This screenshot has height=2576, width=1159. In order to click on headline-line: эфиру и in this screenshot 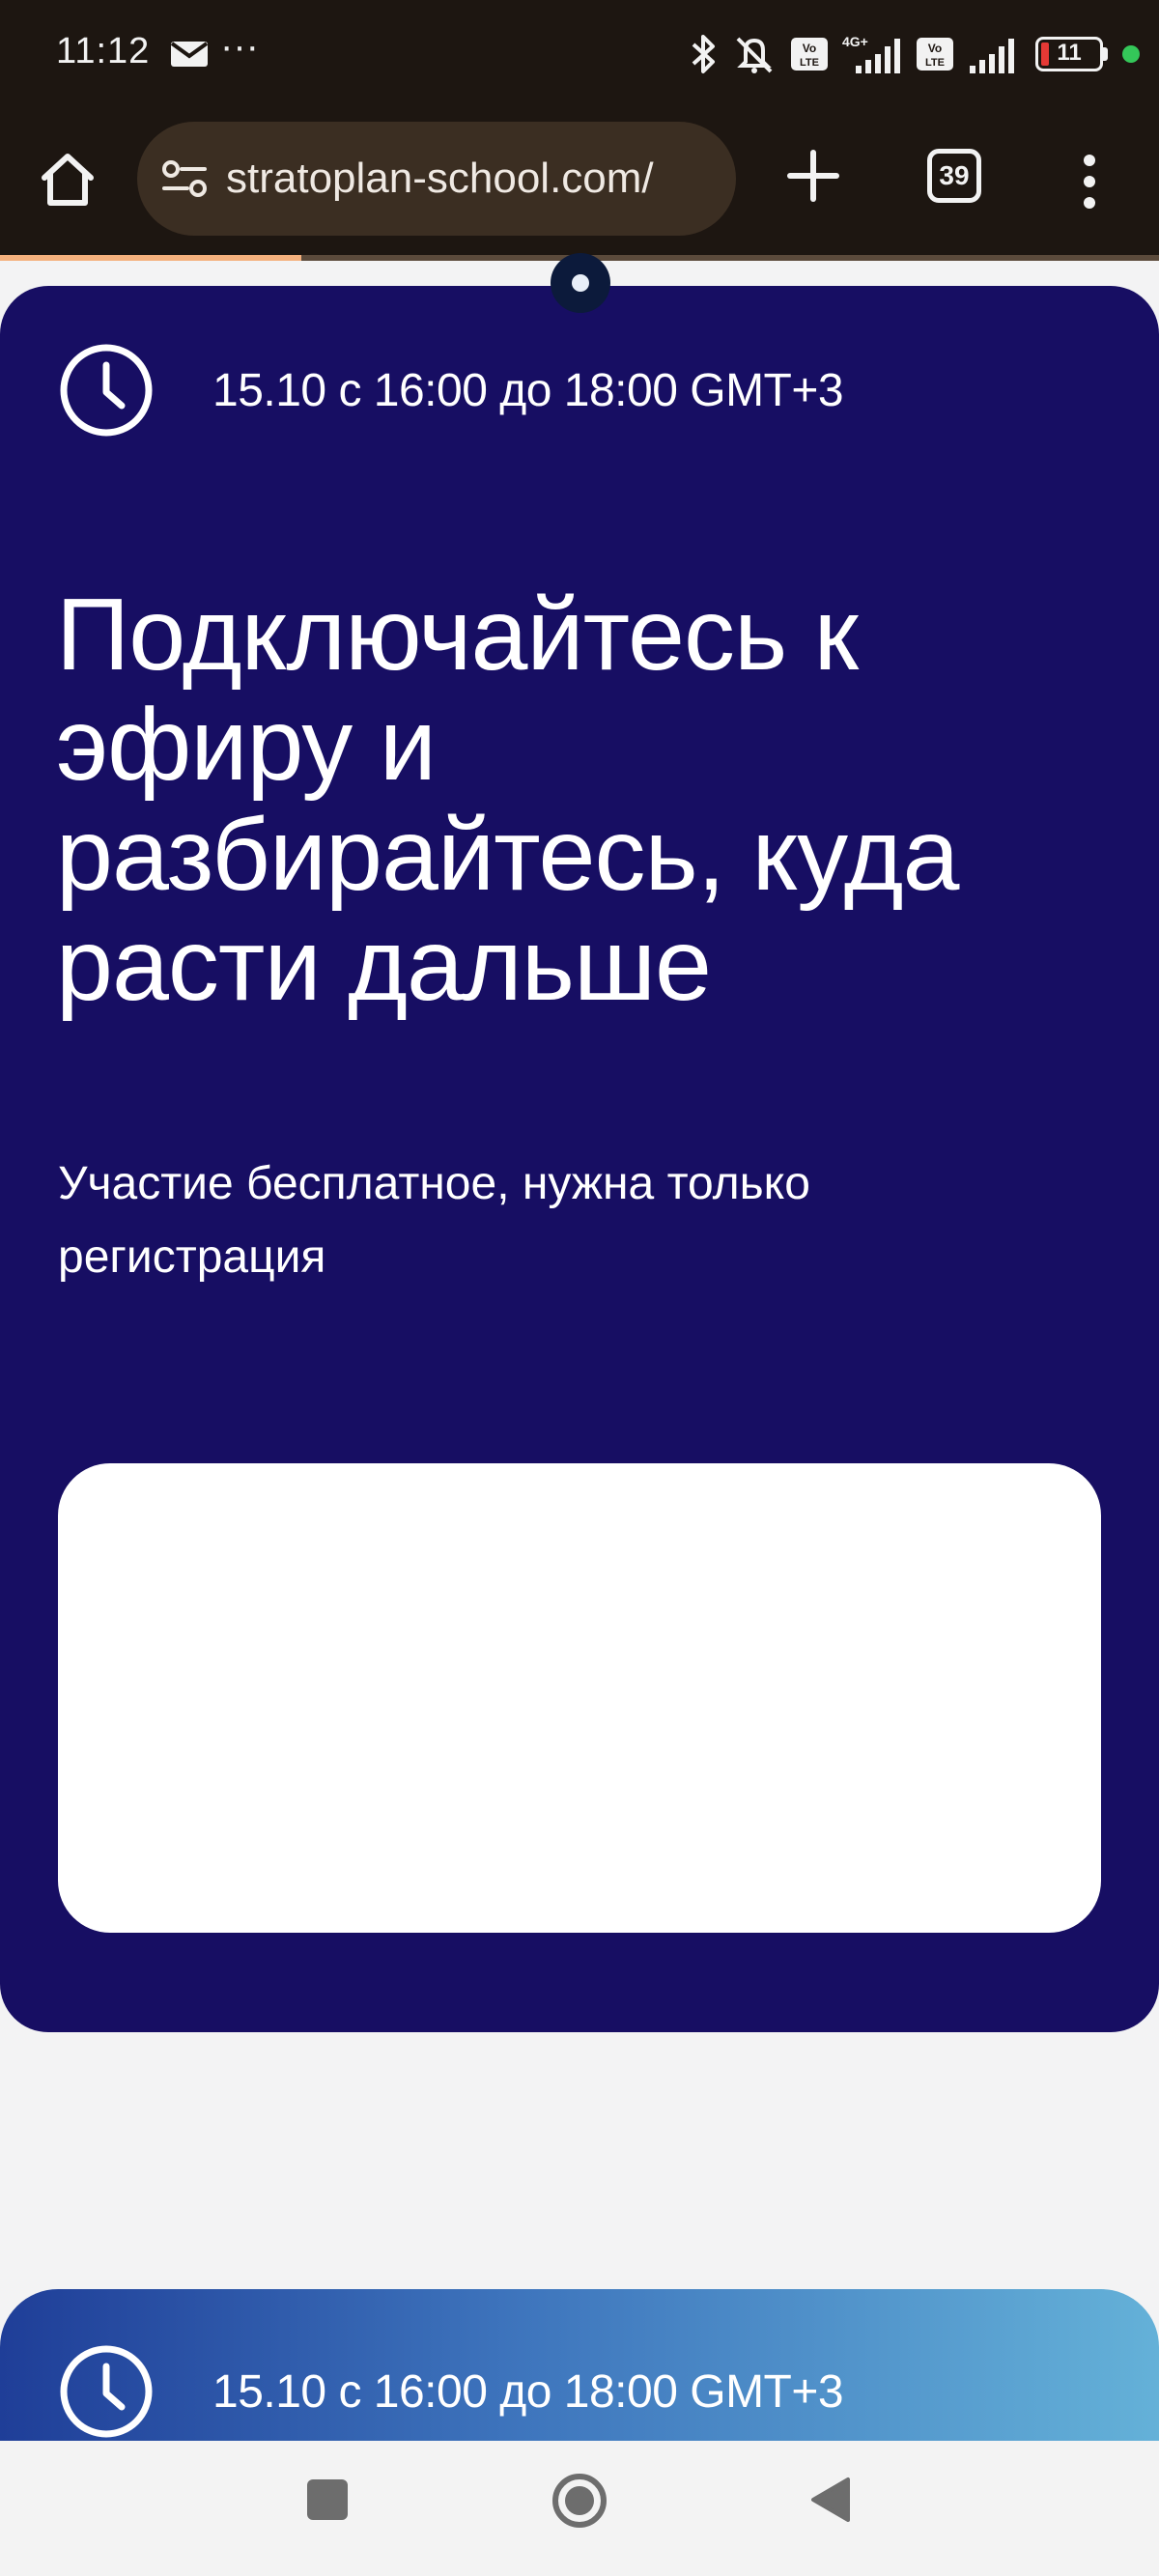, I will do `click(246, 745)`.